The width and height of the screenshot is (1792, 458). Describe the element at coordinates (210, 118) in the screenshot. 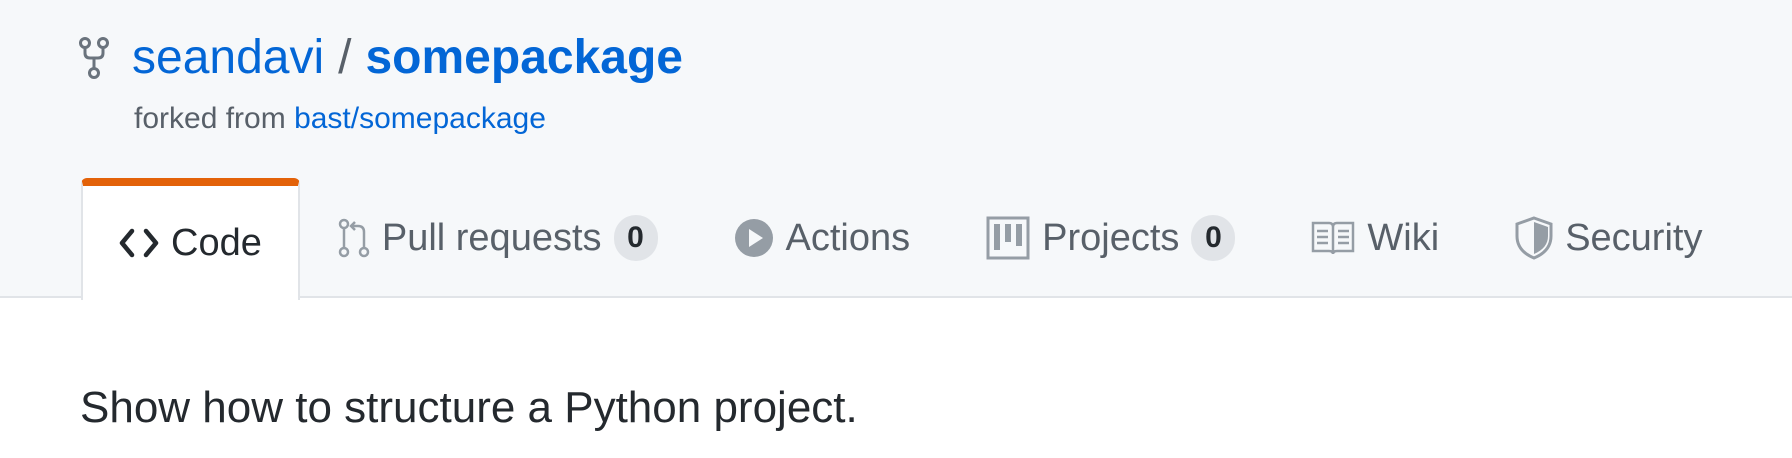

I see `forked-from-label: forked from` at that location.